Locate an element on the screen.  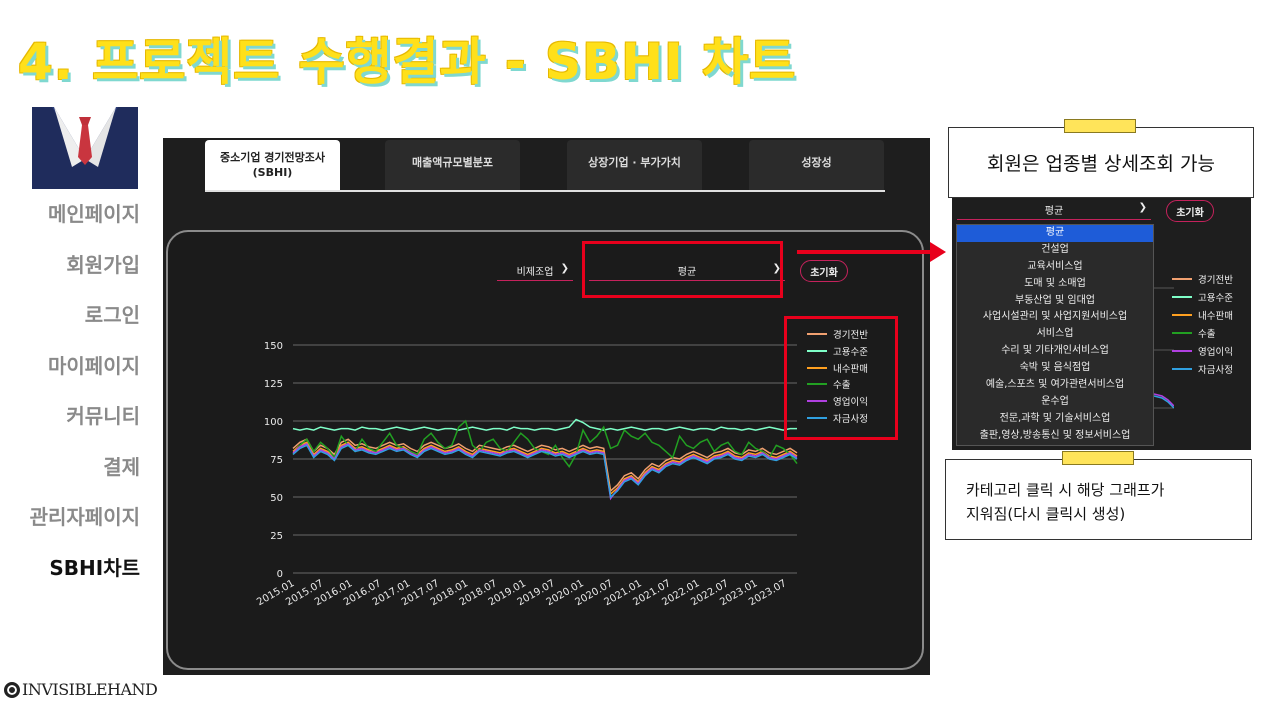
sidebar-item-sbhi-chart: SBHI차트 is located at coordinates (70, 576).